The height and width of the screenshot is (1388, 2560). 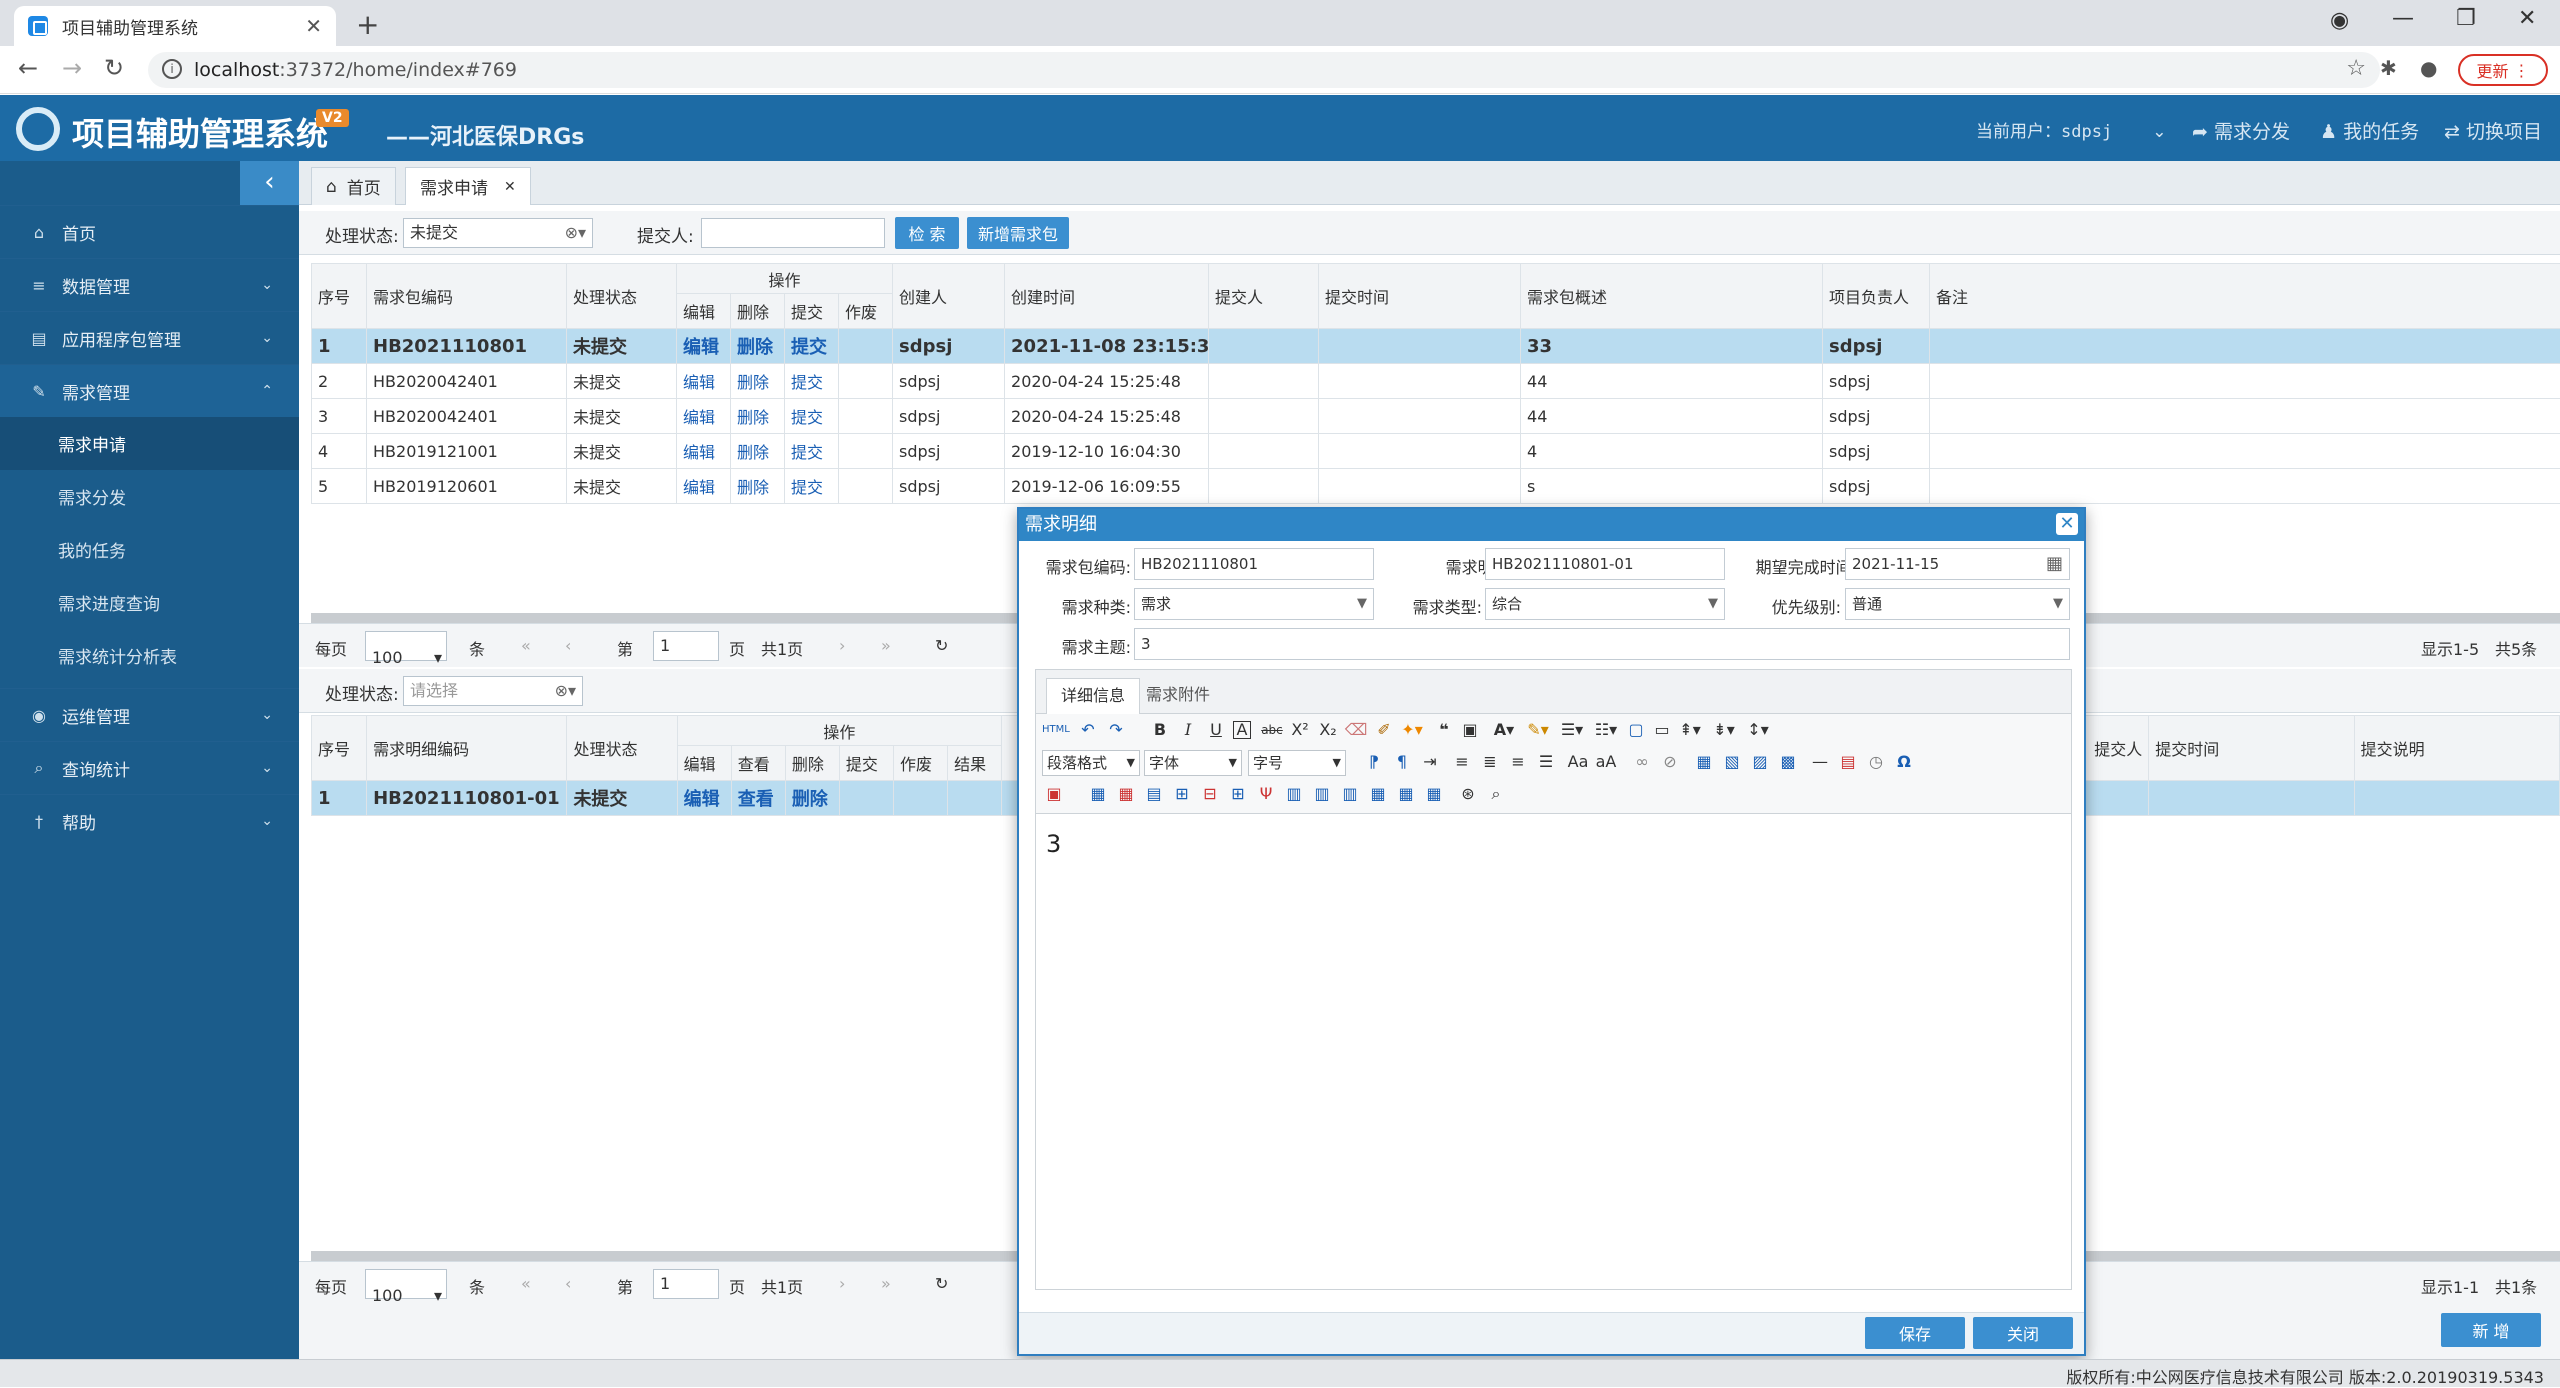 I want to click on table-caption-icon: ▤, so click(x=1154, y=794).